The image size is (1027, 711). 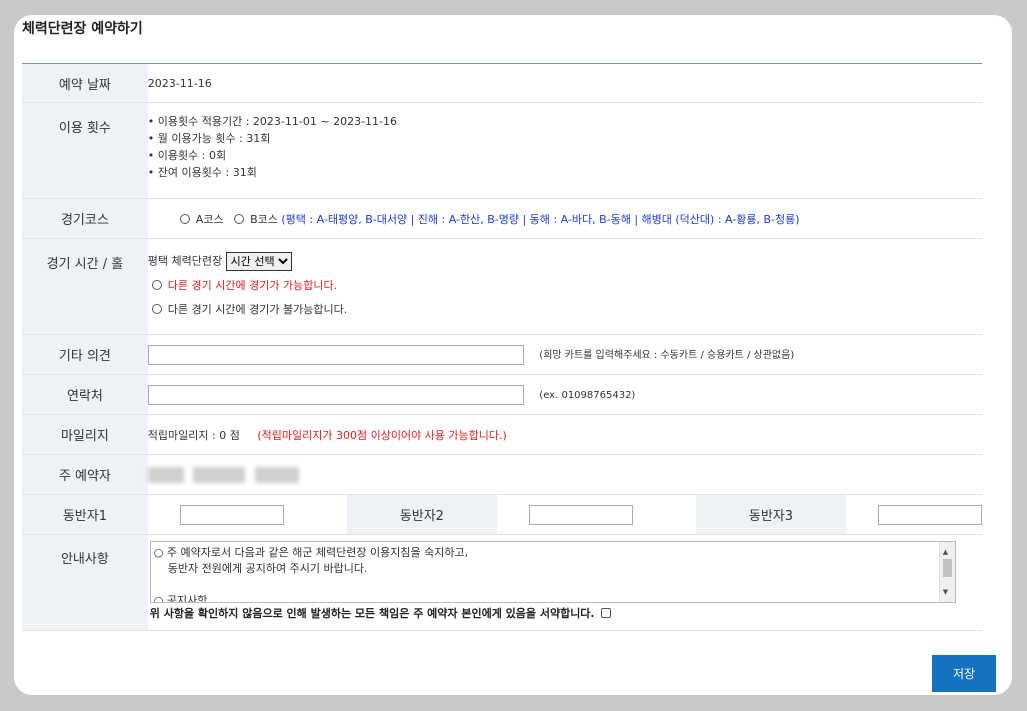 What do you see at coordinates (264, 219) in the screenshot?
I see `course-b-label: B코스` at bounding box center [264, 219].